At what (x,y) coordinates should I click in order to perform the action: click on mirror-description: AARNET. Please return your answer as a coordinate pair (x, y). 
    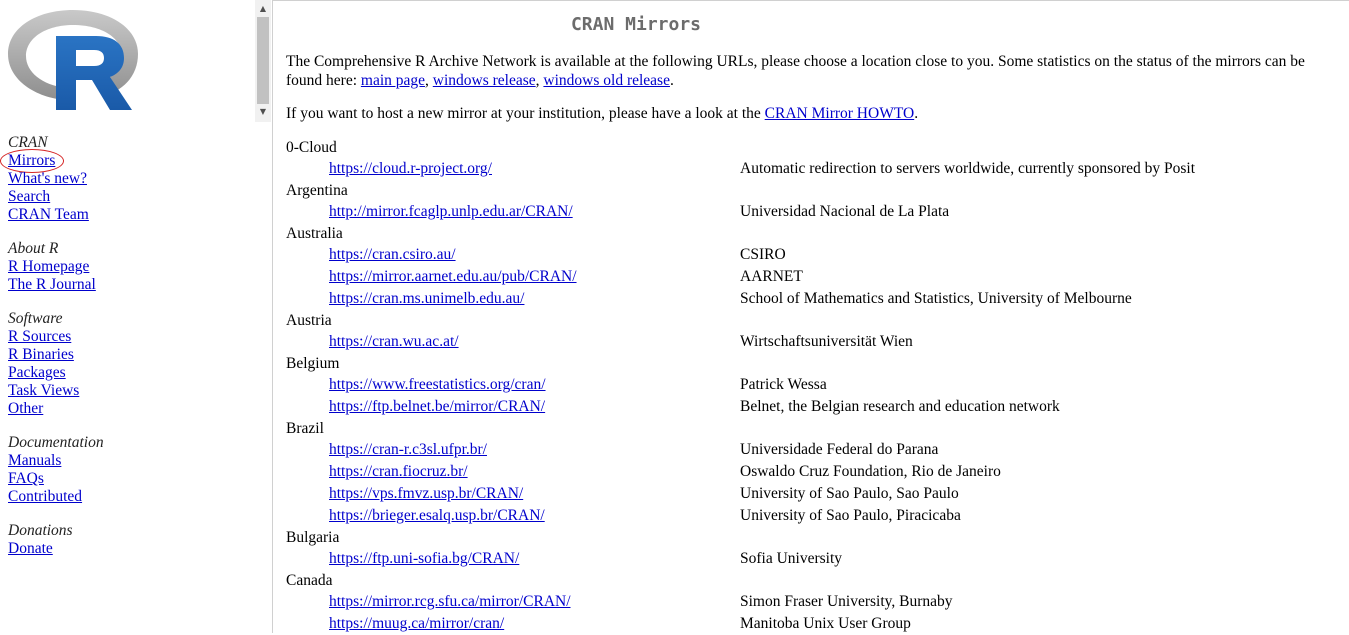
    Looking at the image, I should click on (771, 276).